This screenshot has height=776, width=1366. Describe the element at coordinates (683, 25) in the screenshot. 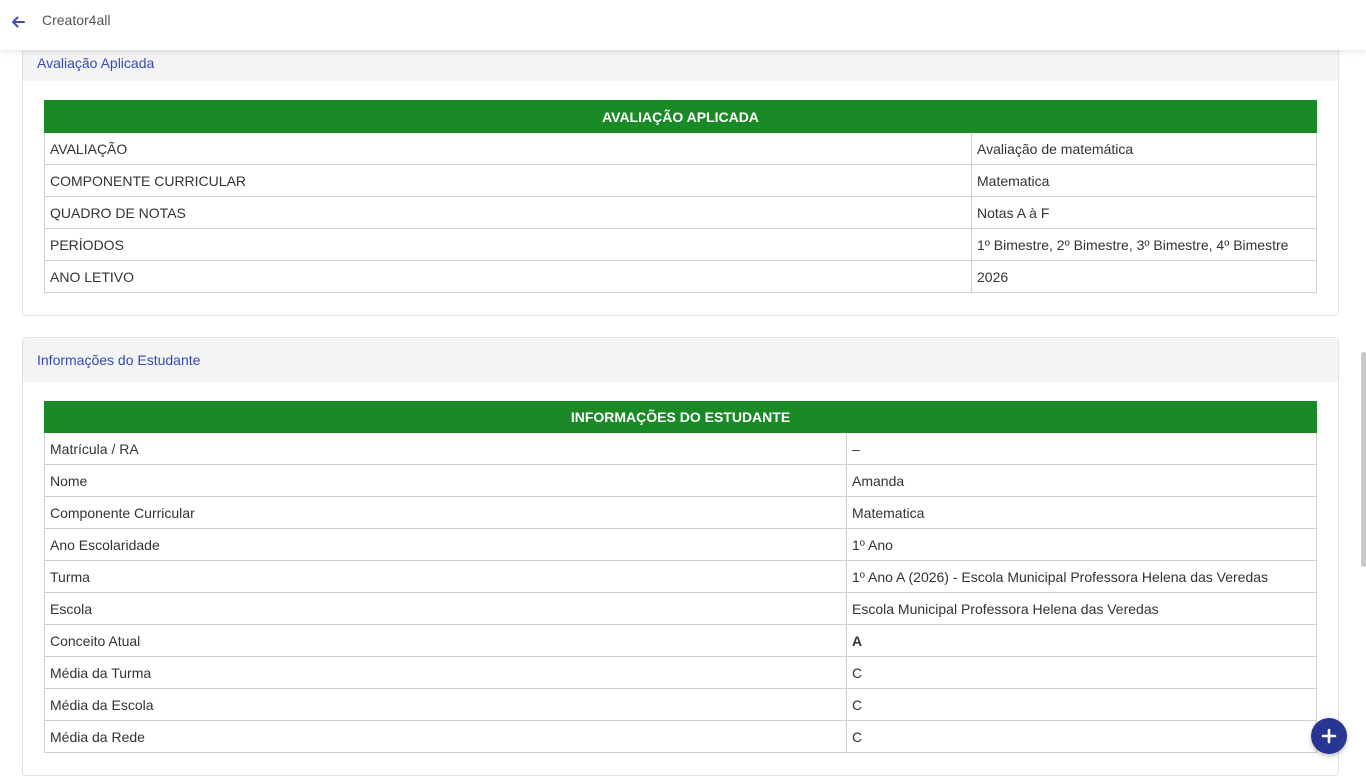

I see `top-bar: Creator4all` at that location.